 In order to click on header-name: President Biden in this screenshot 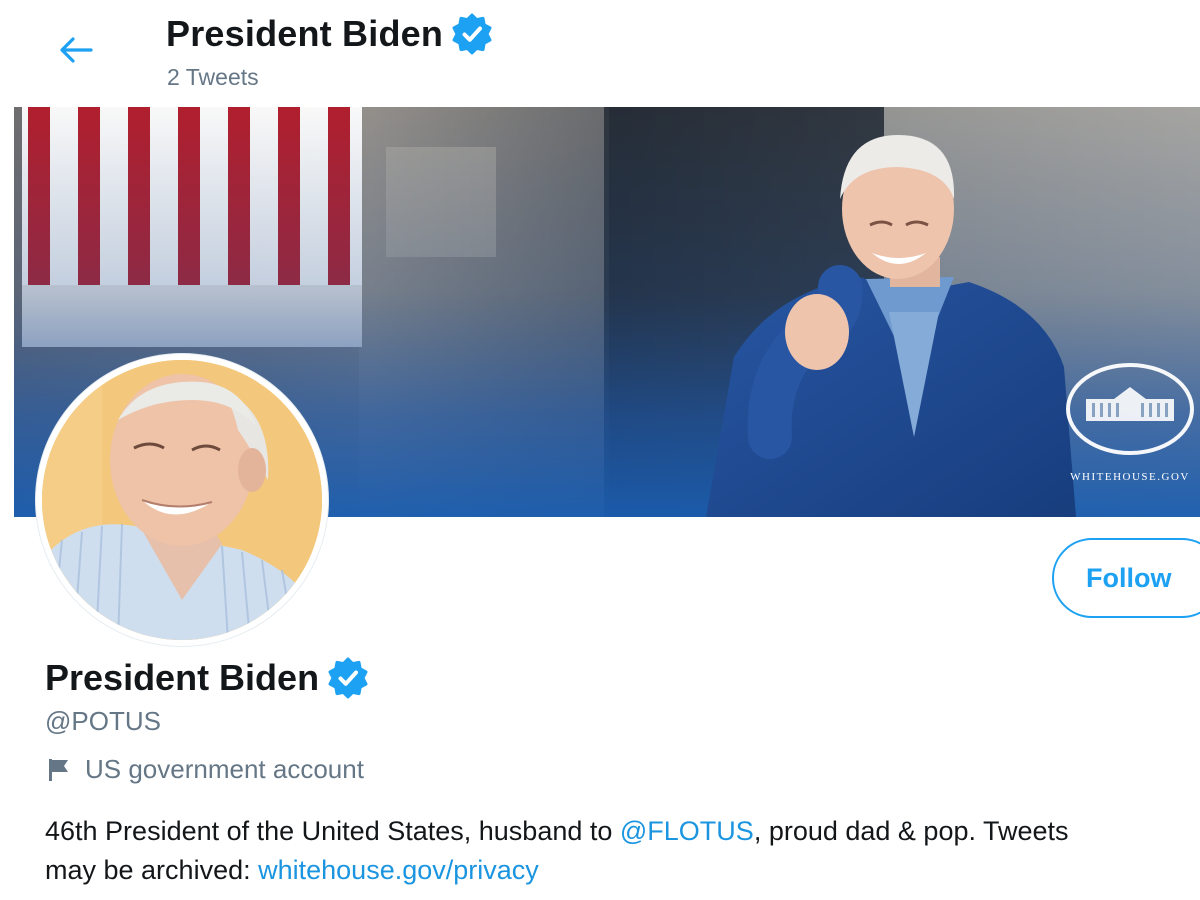, I will do `click(305, 33)`.